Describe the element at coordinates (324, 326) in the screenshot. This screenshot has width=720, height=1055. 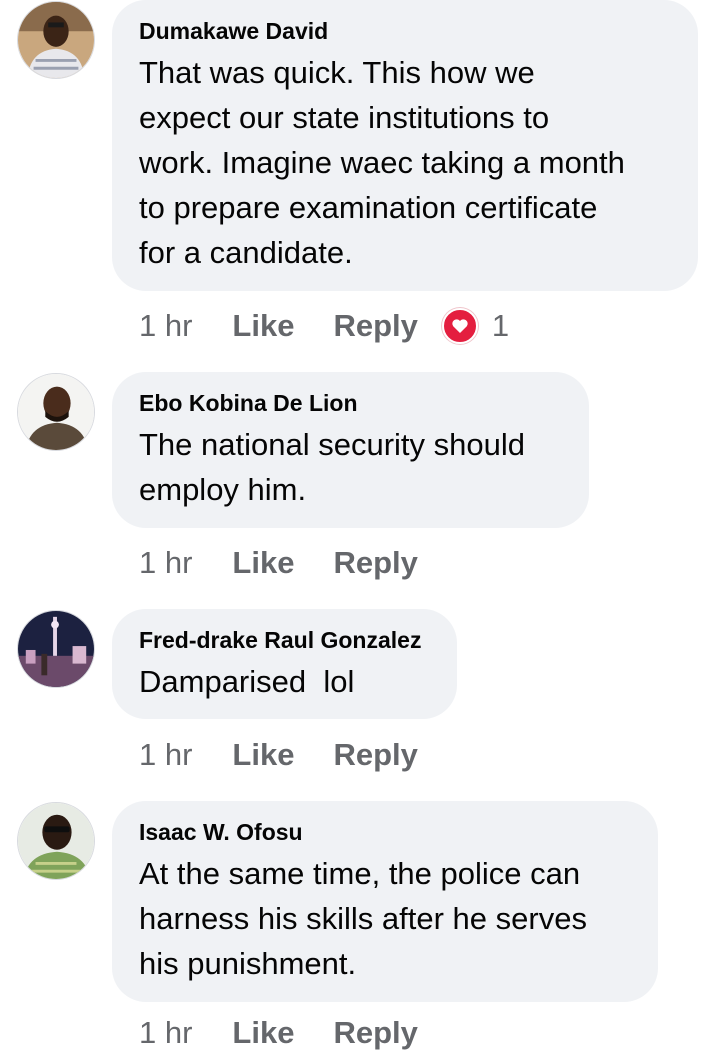
I see `comment-actions: 1 hr Like Reply 1` at that location.